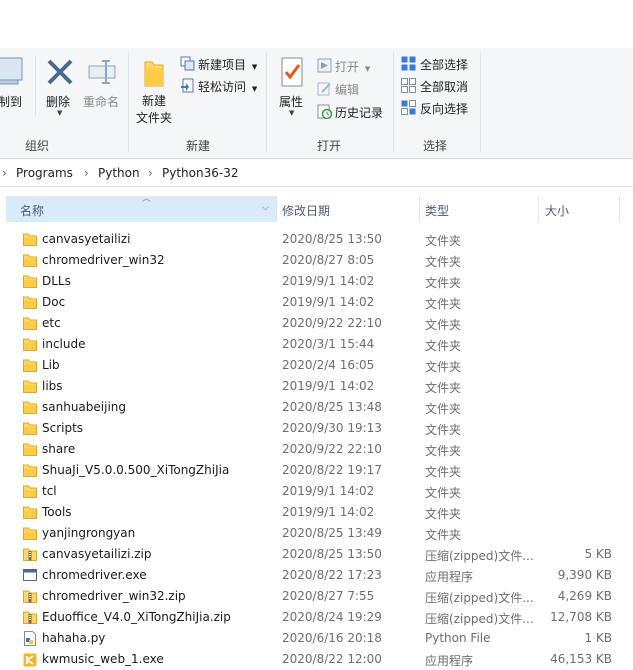 Image resolution: width=633 pixels, height=670 pixels. What do you see at coordinates (58, 101) in the screenshot?
I see `delete-button: 删除` at bounding box center [58, 101].